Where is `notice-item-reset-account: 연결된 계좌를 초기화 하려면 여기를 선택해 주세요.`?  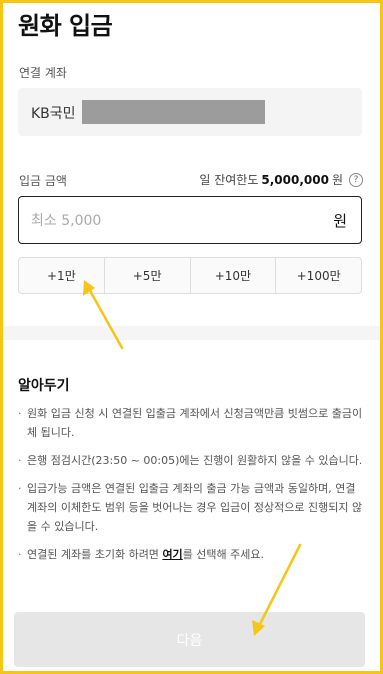
notice-item-reset-account: 연결된 계좌를 초기화 하려면 여기를 선택해 주세요. is located at coordinates (193, 554).